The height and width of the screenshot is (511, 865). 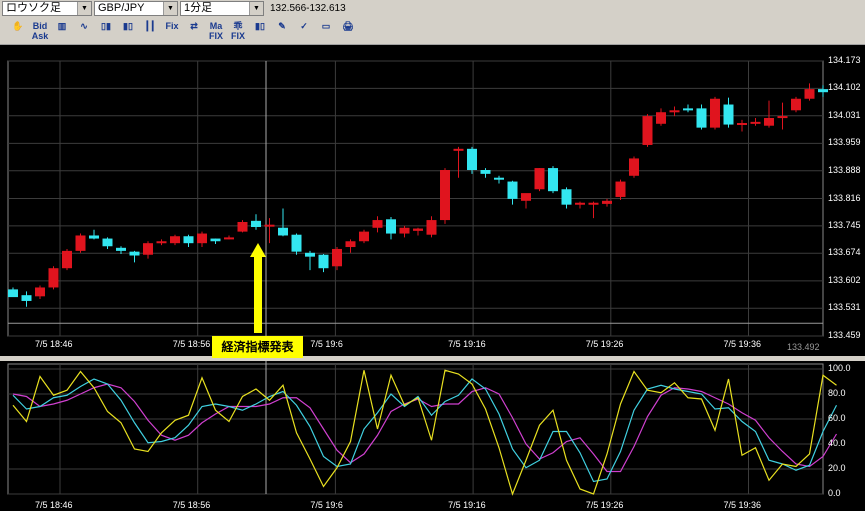 What do you see at coordinates (238, 31) in the screenshot?
I see `kairi-fix-button: 乖 FIX` at bounding box center [238, 31].